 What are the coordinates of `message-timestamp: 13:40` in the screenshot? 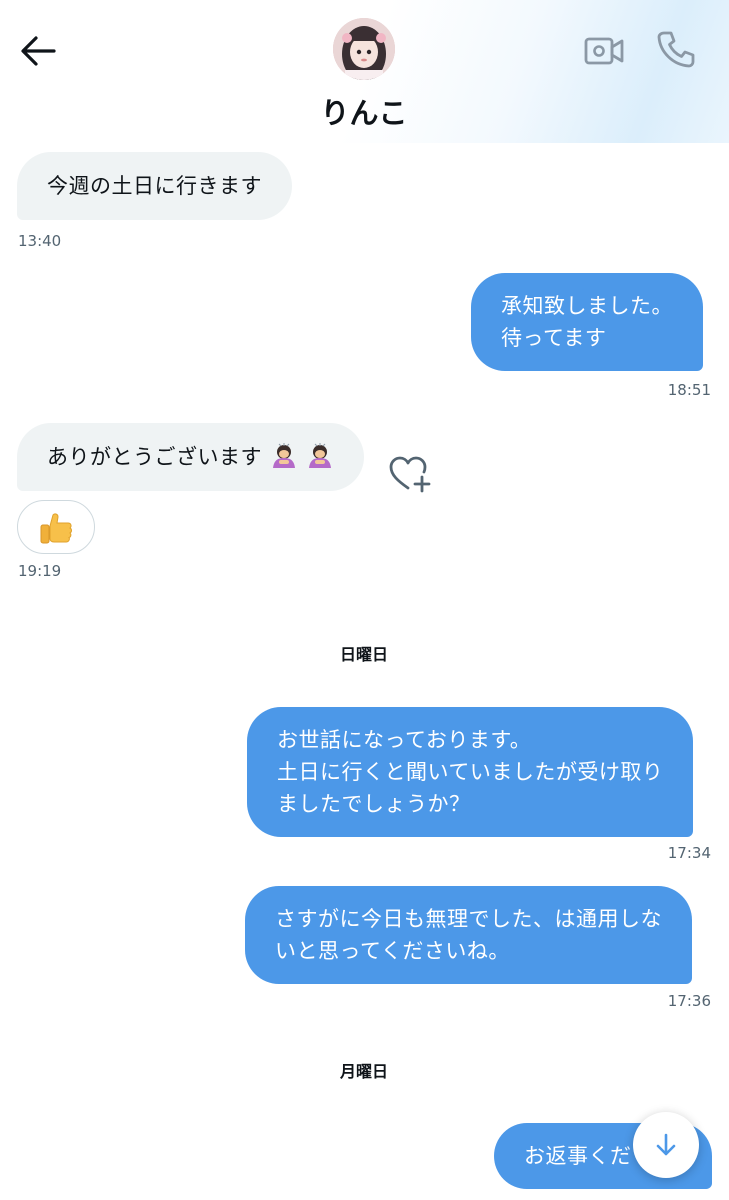 It's located at (40, 241).